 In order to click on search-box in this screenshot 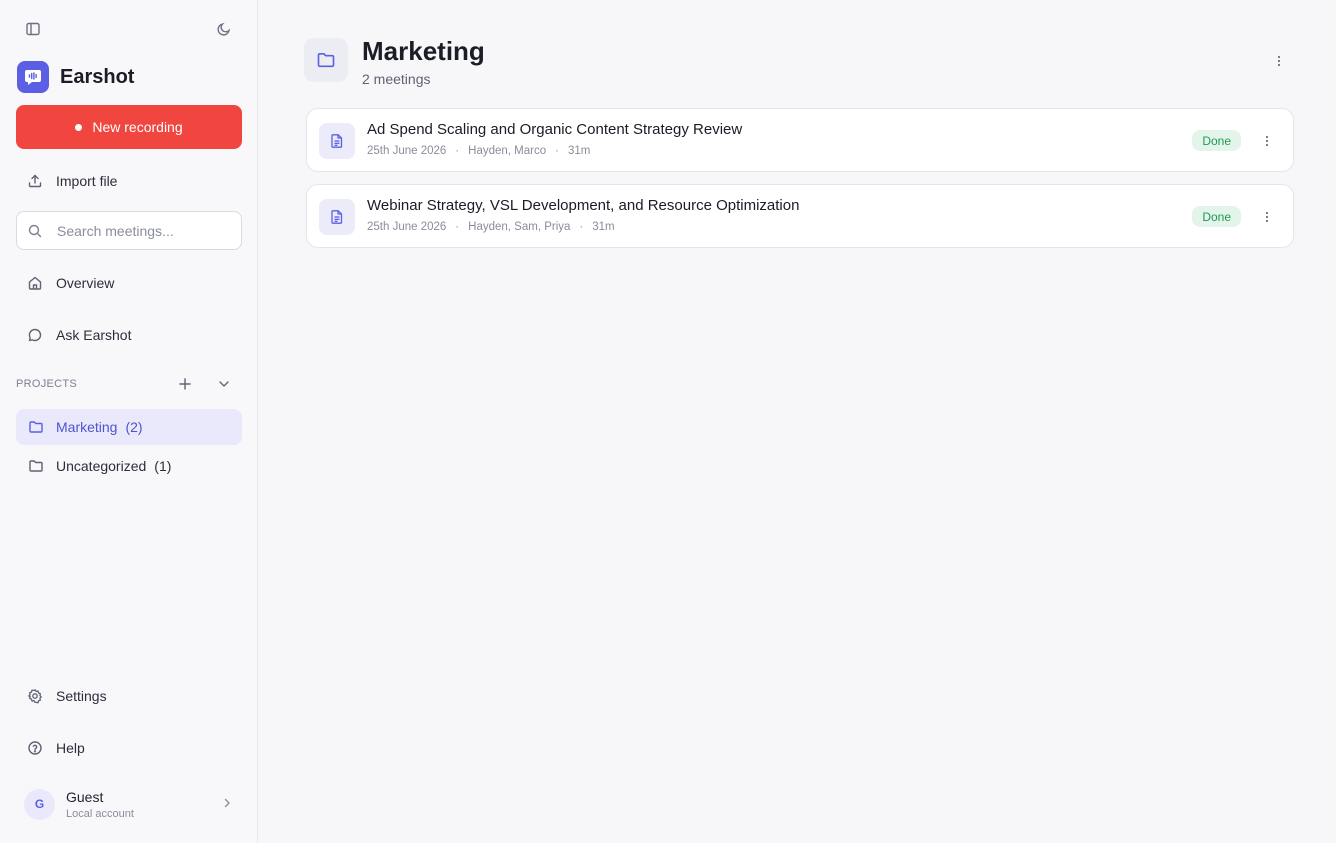, I will do `click(129, 230)`.